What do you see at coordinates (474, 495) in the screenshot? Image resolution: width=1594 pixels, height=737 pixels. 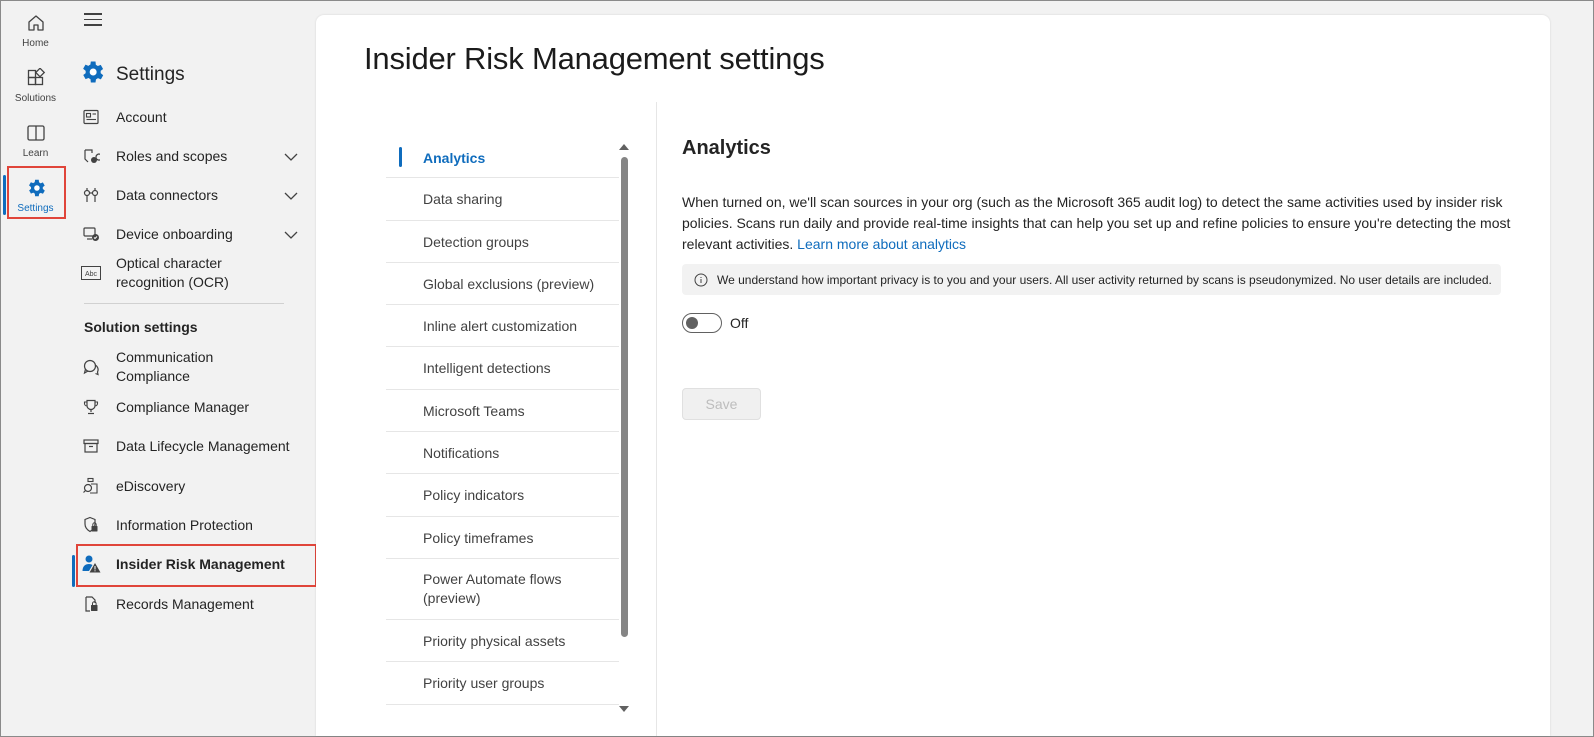 I see `subnav-item-label: Policy indicators` at bounding box center [474, 495].